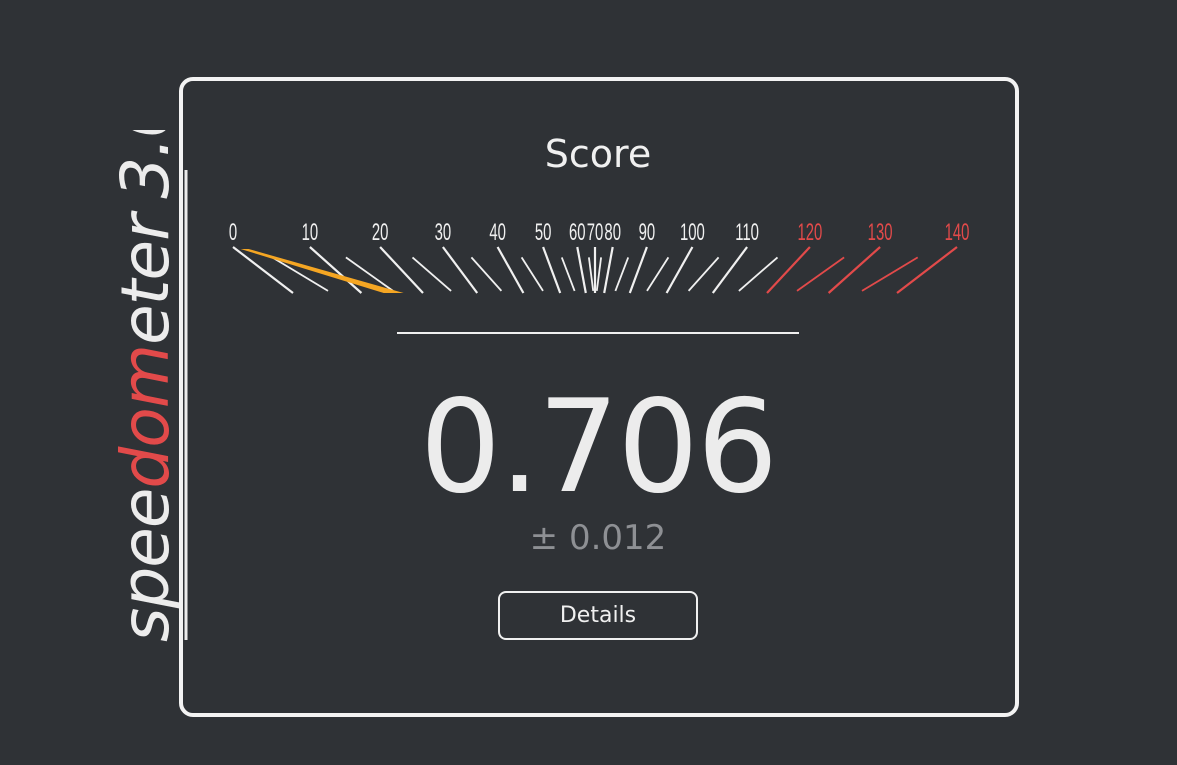 The image size is (1177, 765). Describe the element at coordinates (598, 447) in the screenshot. I see `score-value: 0.706` at that location.